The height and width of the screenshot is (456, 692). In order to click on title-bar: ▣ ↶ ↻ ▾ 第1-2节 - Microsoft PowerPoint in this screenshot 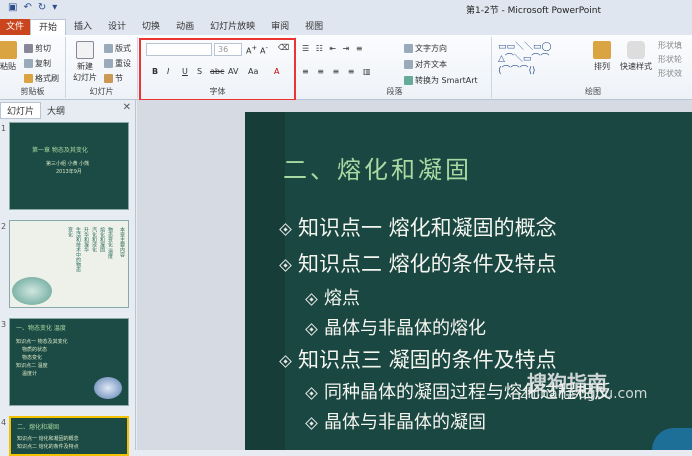, I will do `click(346, 9)`.